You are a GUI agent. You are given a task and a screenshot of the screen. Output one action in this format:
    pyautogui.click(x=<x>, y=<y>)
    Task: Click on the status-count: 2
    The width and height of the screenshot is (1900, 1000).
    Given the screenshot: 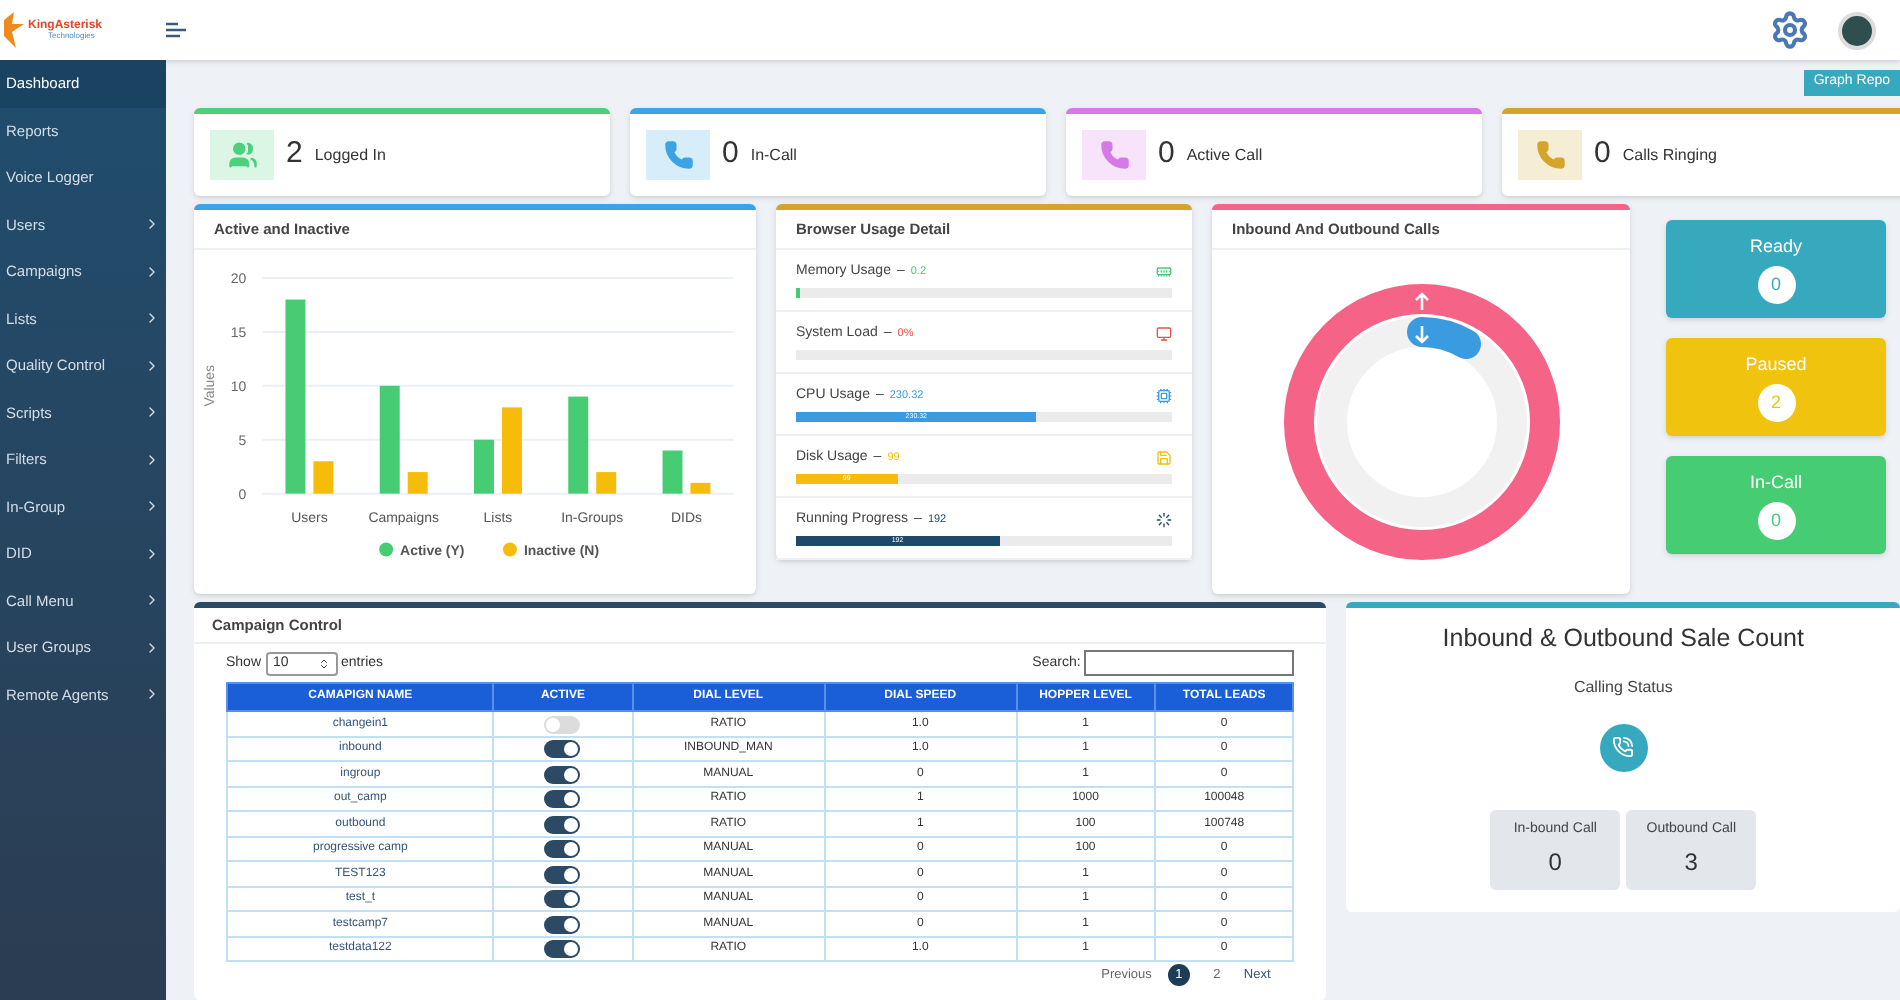 What is the action you would take?
    pyautogui.click(x=1776, y=403)
    